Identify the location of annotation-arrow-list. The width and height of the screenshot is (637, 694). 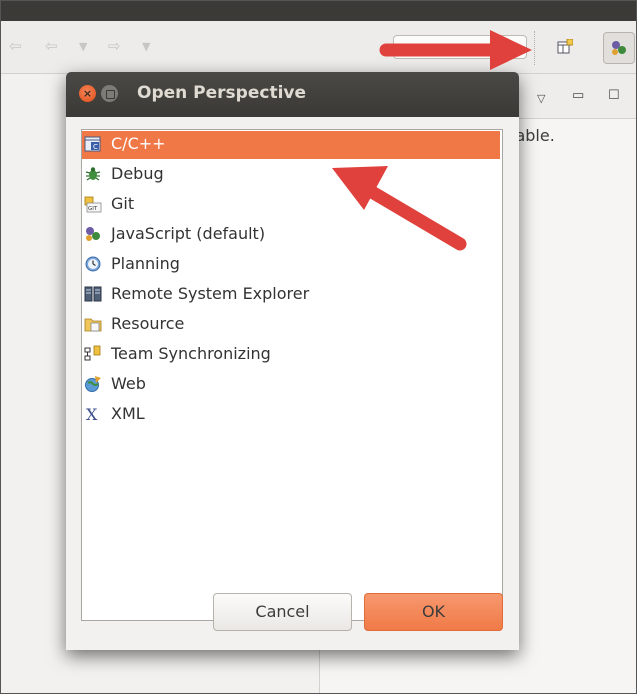
(399, 208).